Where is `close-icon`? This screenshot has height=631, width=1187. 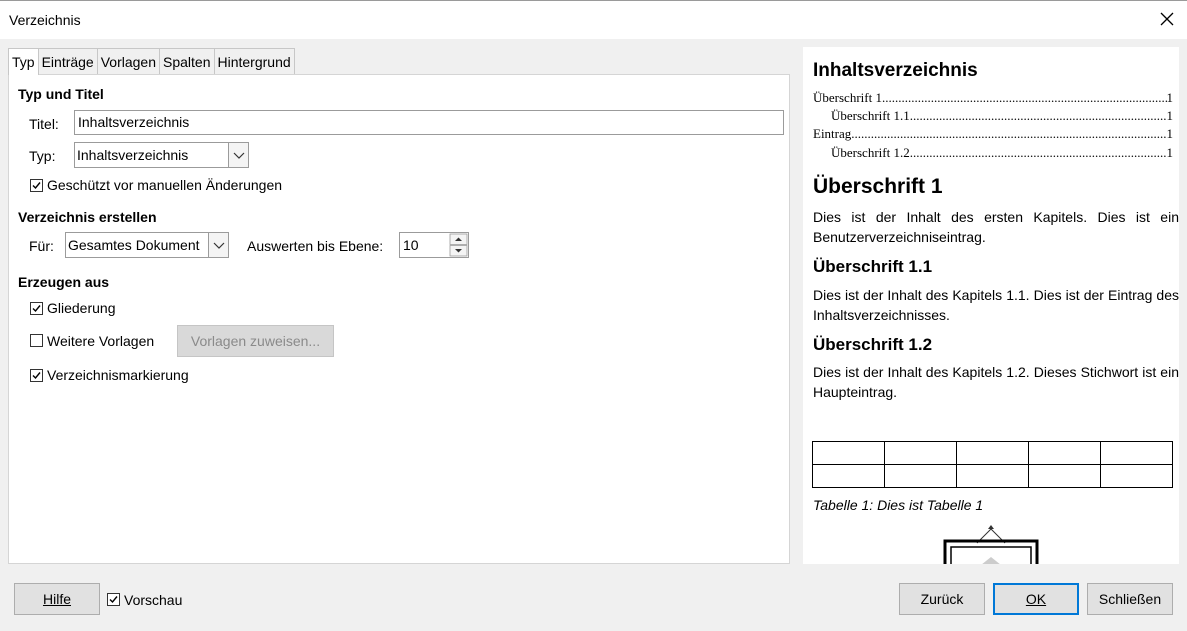
close-icon is located at coordinates (1167, 19).